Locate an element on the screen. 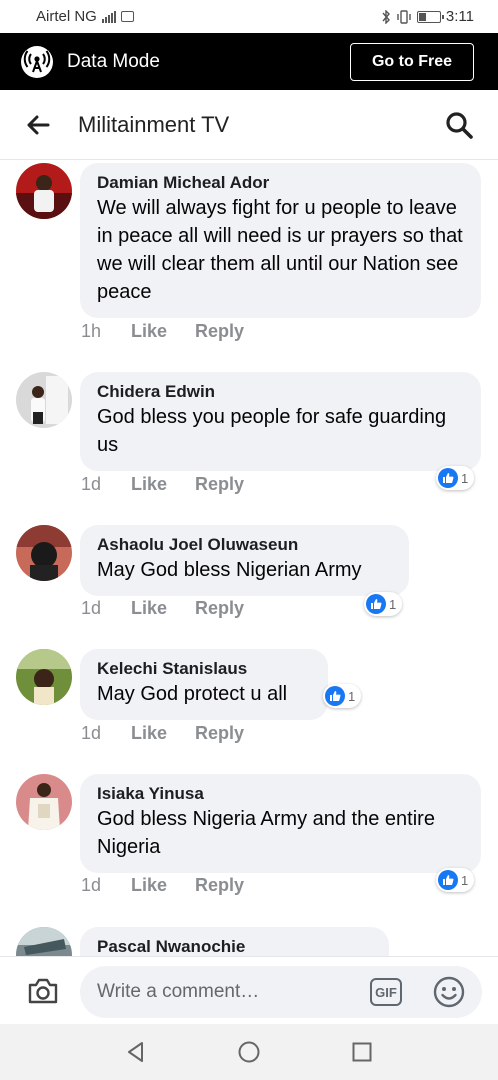 The width and height of the screenshot is (498, 1080). gif-button: GIF is located at coordinates (386, 992).